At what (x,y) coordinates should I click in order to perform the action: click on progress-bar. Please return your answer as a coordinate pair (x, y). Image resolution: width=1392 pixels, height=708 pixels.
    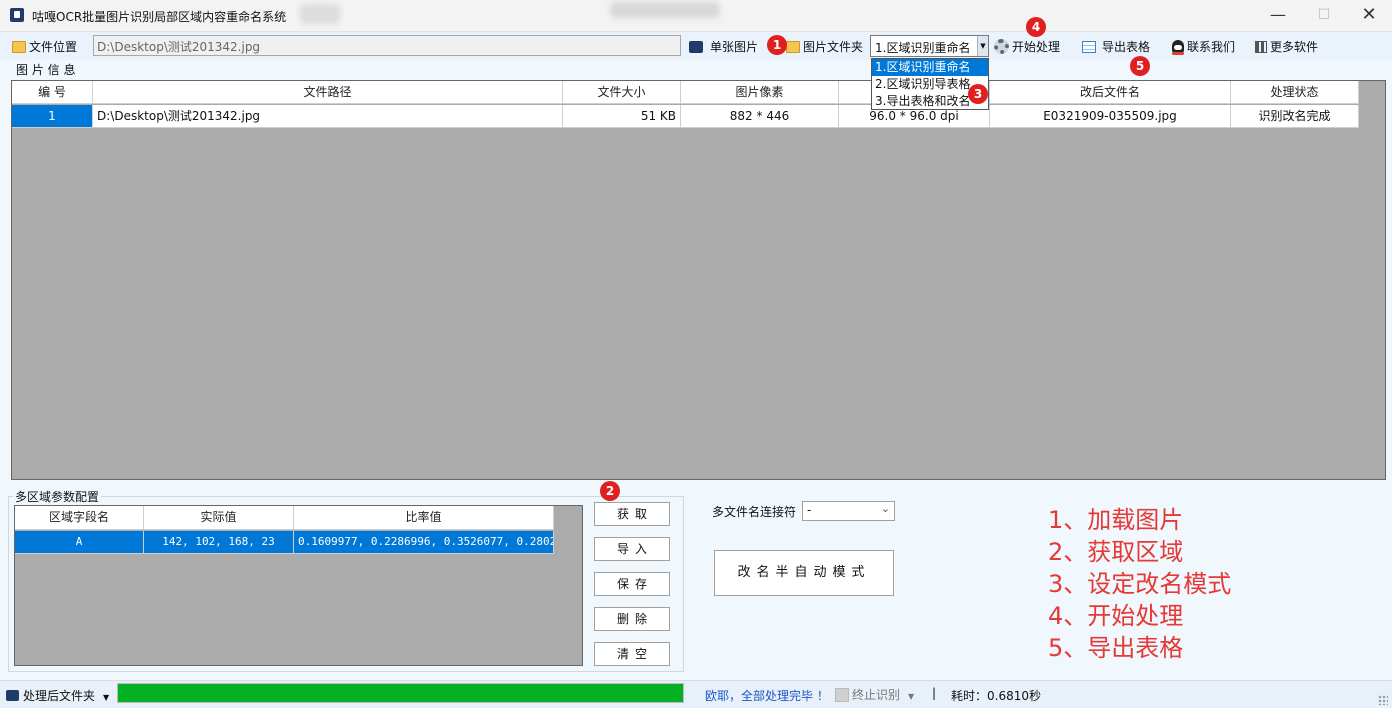
    Looking at the image, I should click on (400, 693).